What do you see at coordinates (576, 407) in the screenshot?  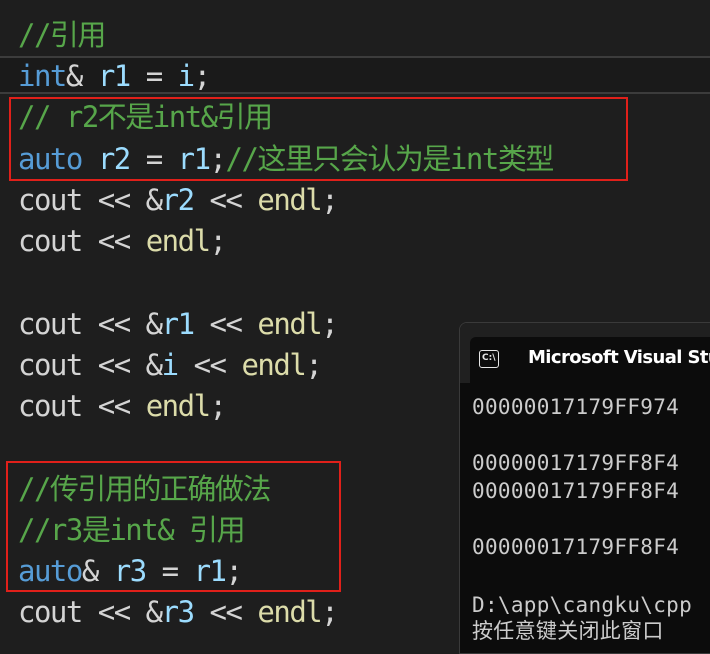 I see `console-line: 00000017179FF974` at bounding box center [576, 407].